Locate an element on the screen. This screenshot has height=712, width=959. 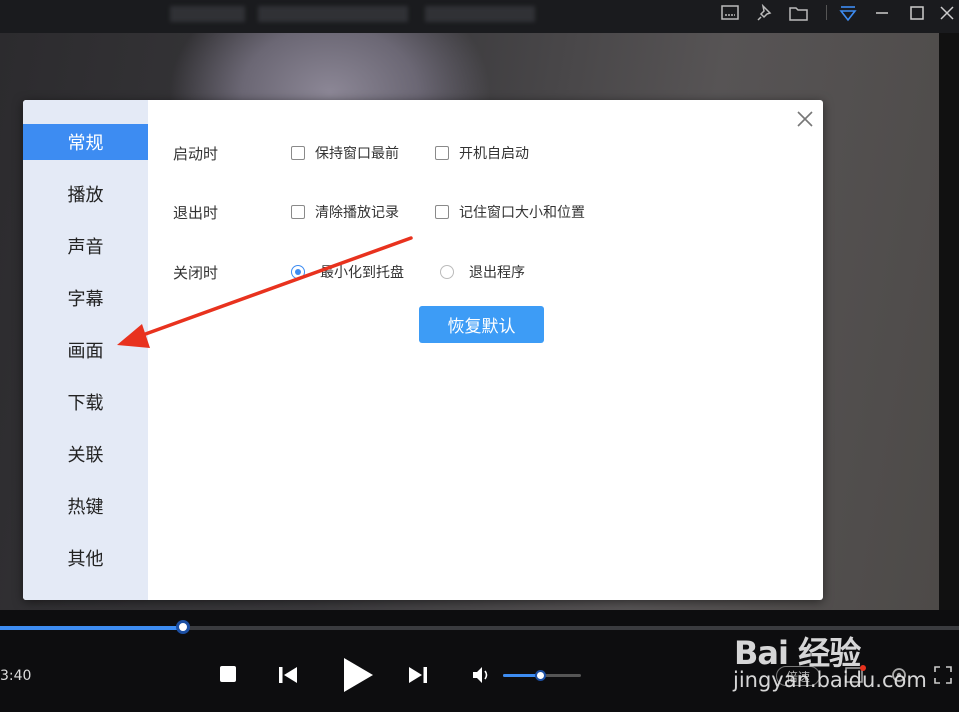
fullscreen-icon is located at coordinates (943, 675).